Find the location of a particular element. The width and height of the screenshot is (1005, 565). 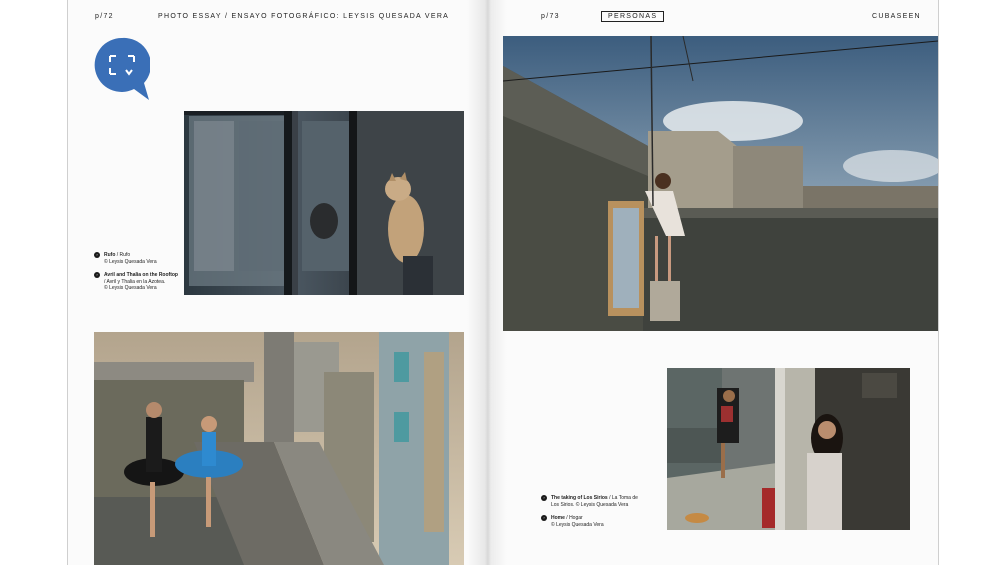

photo-rufo is located at coordinates (324, 203).